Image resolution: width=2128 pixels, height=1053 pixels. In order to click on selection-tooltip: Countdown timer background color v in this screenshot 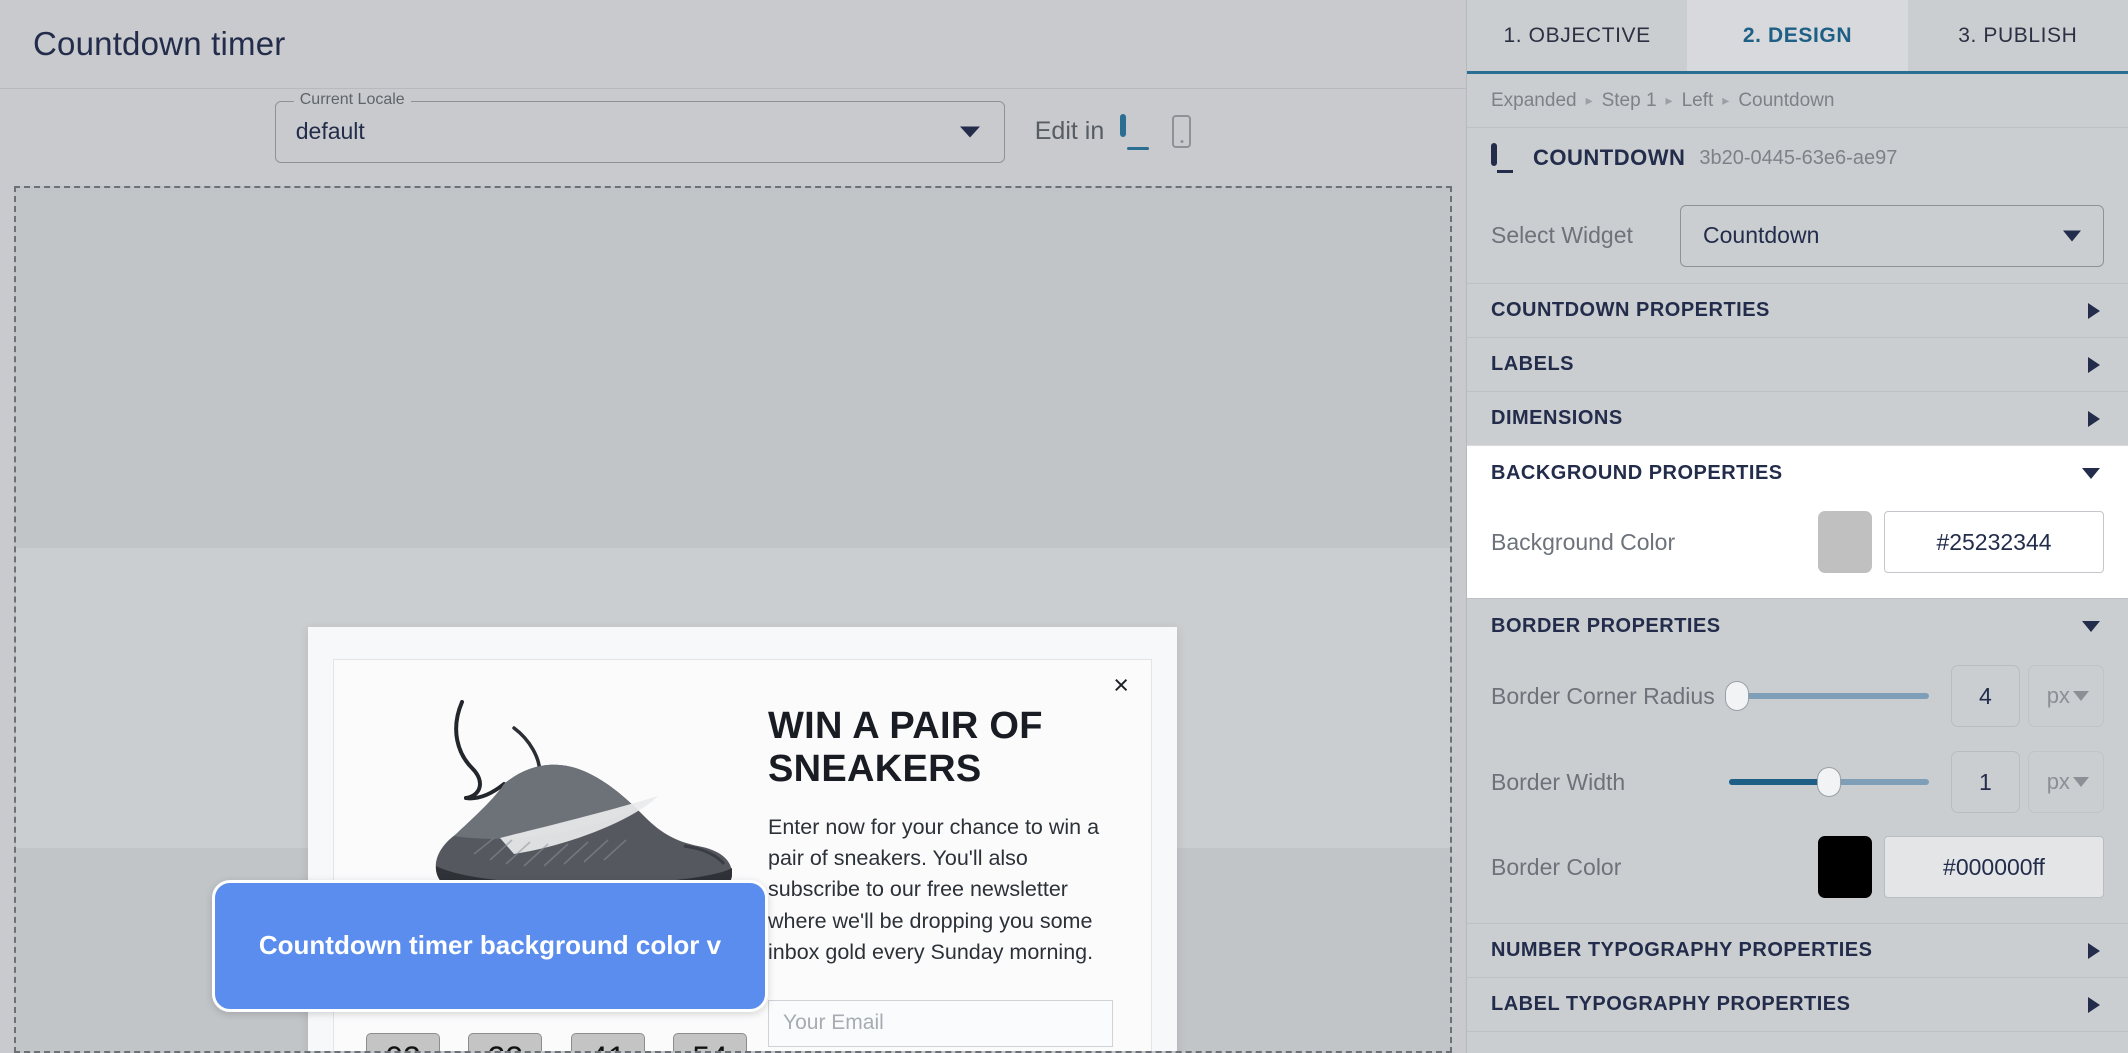, I will do `click(490, 946)`.